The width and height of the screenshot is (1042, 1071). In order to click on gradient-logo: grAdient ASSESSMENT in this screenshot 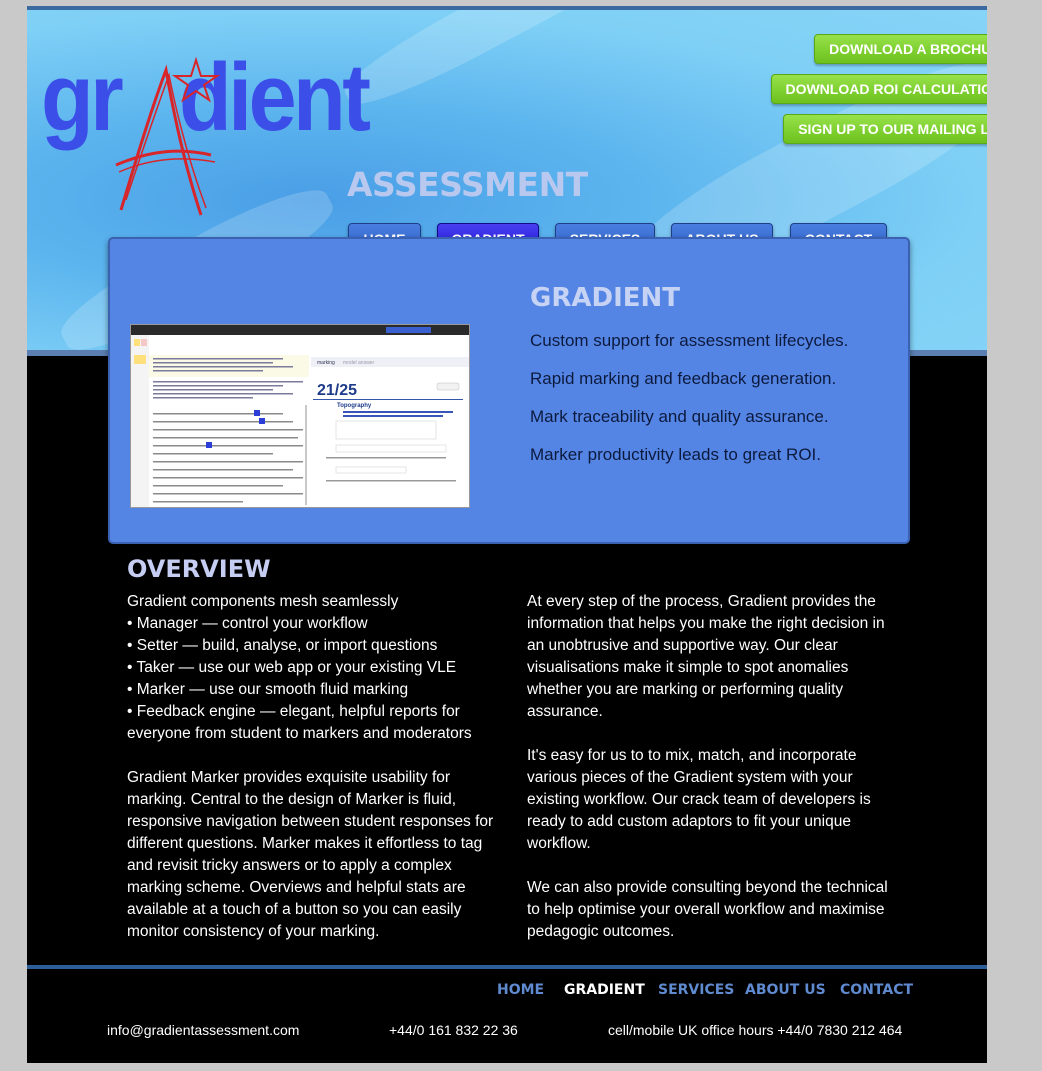, I will do `click(321, 135)`.